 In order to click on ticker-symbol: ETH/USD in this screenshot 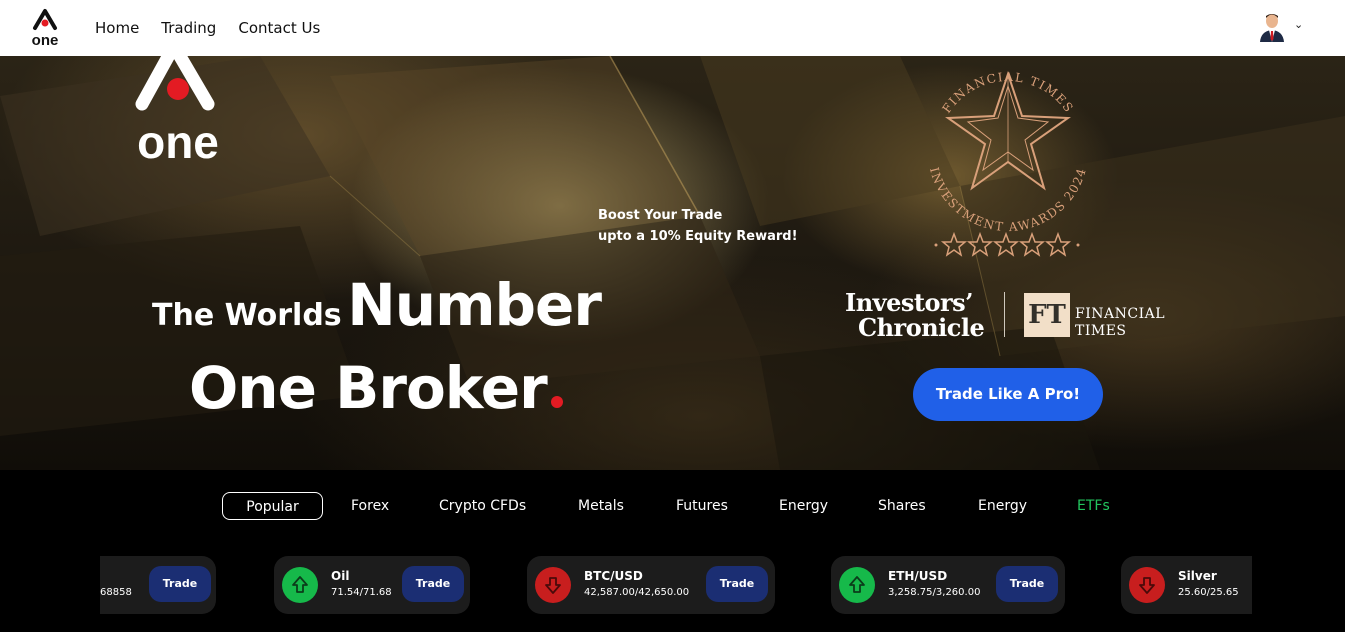, I will do `click(918, 576)`.